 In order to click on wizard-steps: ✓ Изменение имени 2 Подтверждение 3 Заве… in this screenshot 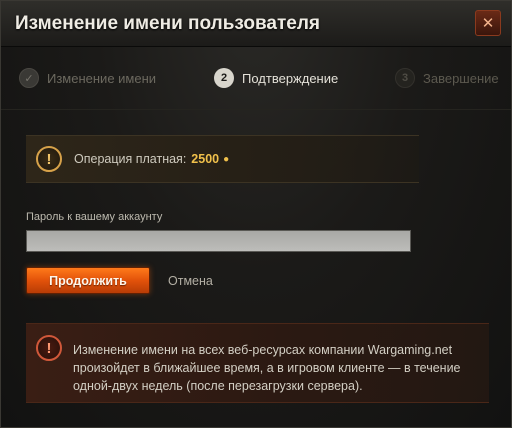, I will do `click(256, 79)`.